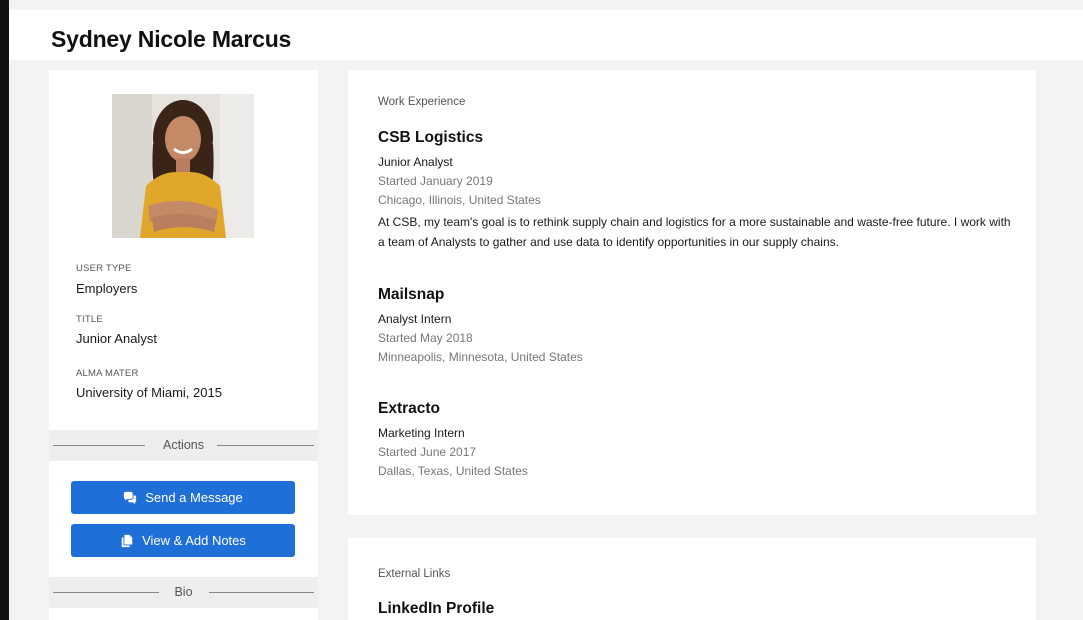  Describe the element at coordinates (435, 181) in the screenshot. I see `job-start-date: Started January 2019` at that location.